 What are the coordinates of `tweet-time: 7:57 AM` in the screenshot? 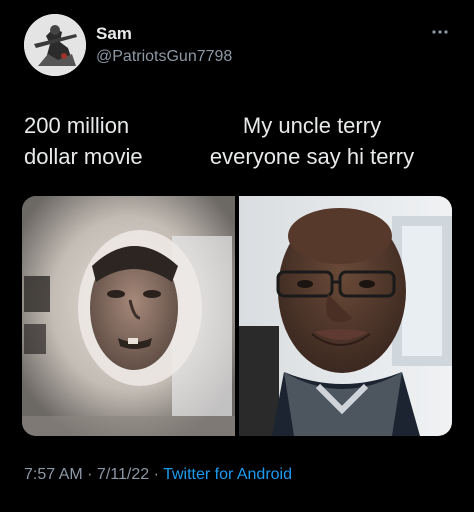 It's located at (53, 474).